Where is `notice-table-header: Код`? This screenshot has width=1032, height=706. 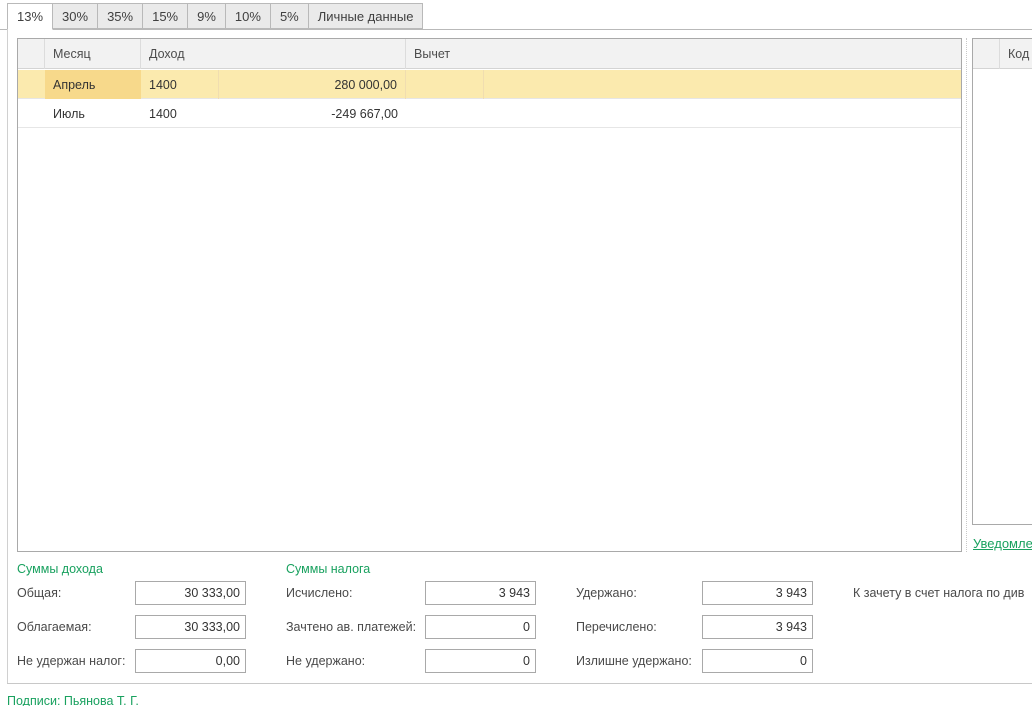
notice-table-header: Код is located at coordinates (1002, 54).